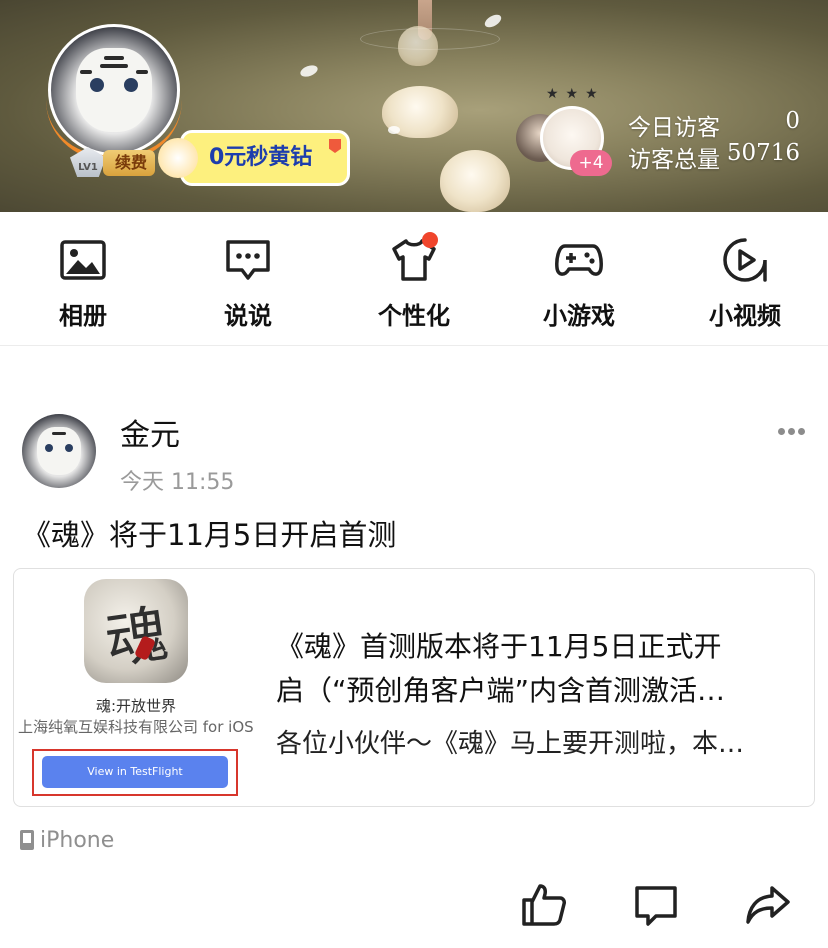 The height and width of the screenshot is (948, 828). I want to click on vip-promo-label: 0元秒黄钻, so click(261, 157).